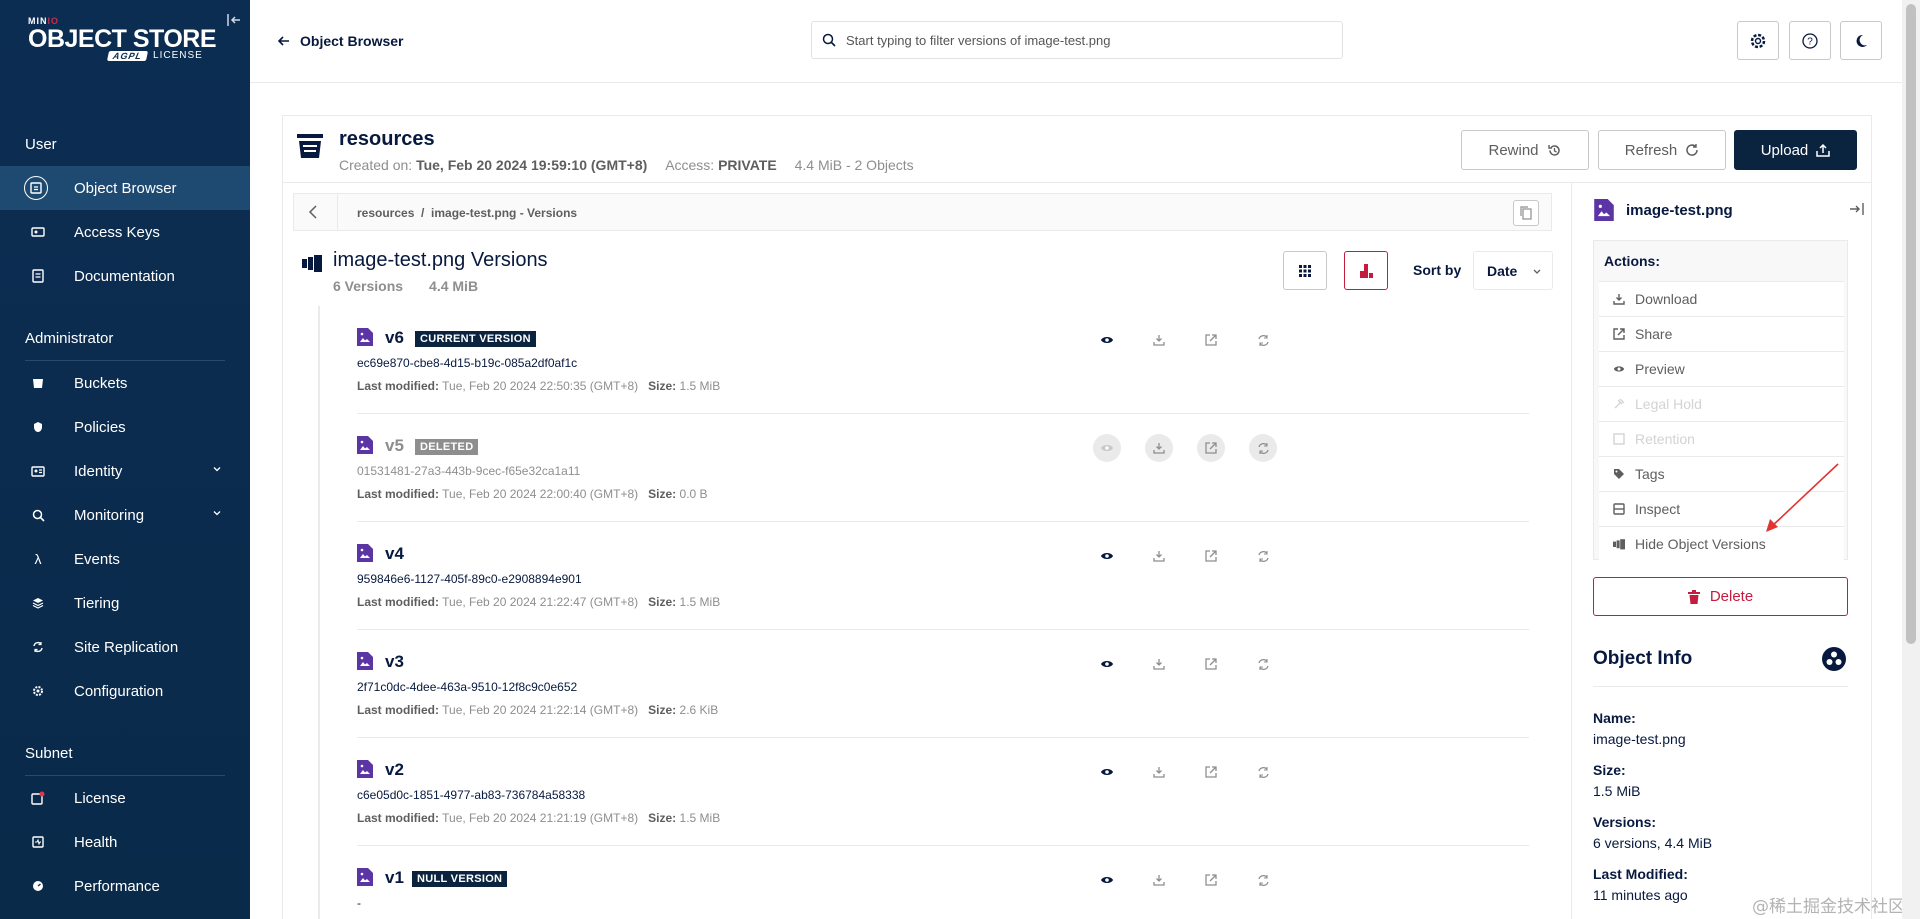 The height and width of the screenshot is (919, 1920). Describe the element at coordinates (943, 882) in the screenshot. I see `version-row-v1: v1 NULL VERSION -` at that location.